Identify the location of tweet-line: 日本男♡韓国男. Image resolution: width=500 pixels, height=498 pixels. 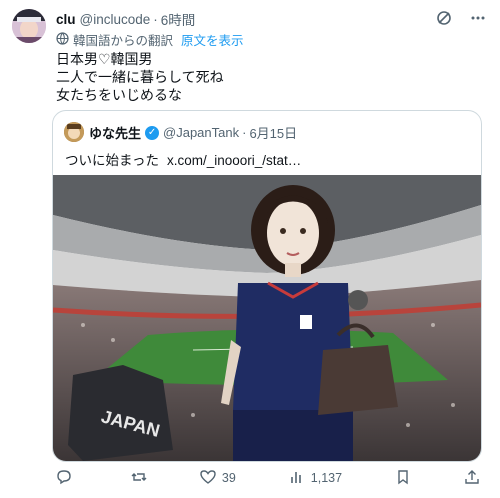
(104, 59).